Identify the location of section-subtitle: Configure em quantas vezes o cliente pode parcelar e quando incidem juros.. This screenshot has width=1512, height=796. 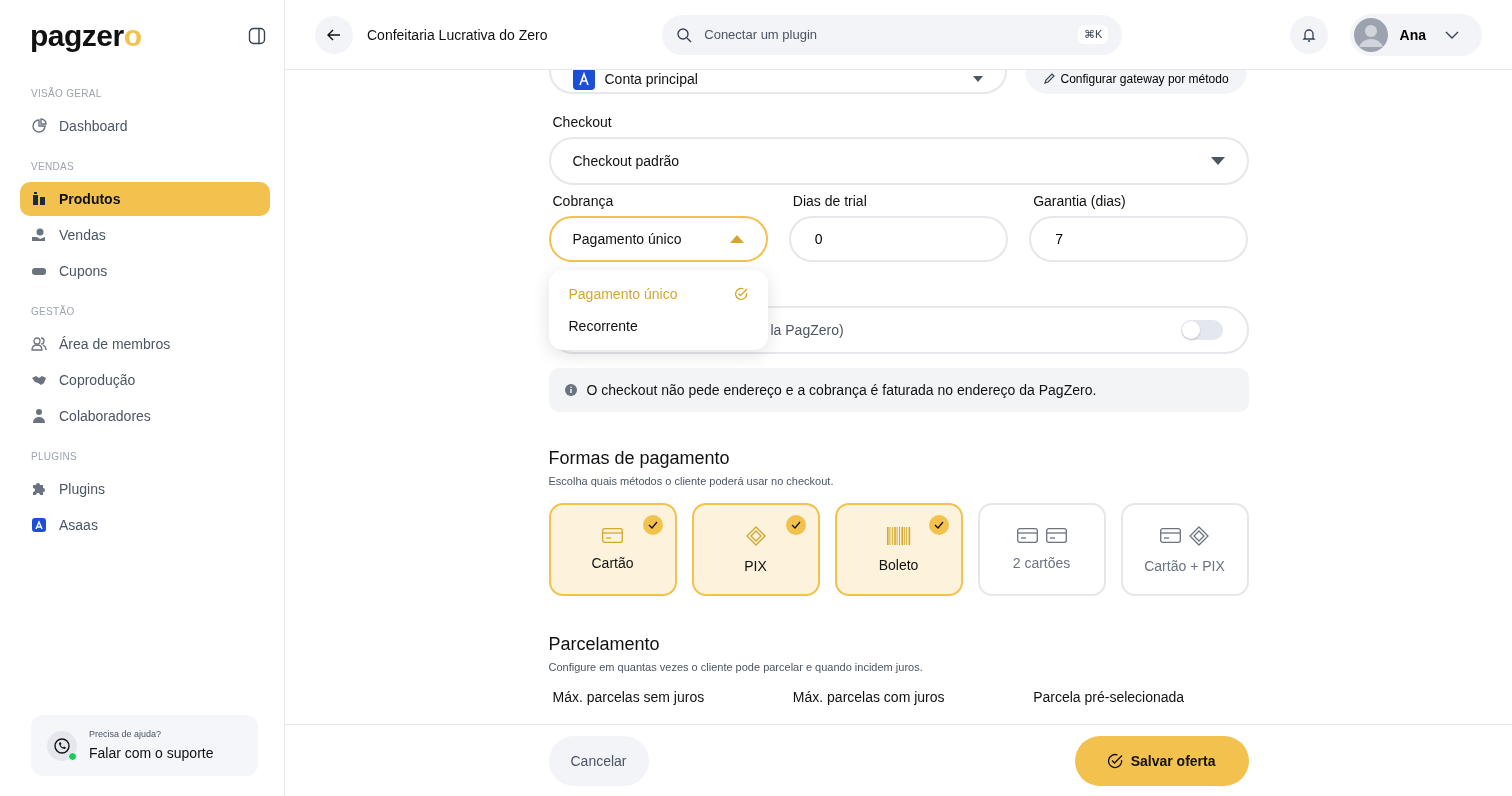
(736, 667).